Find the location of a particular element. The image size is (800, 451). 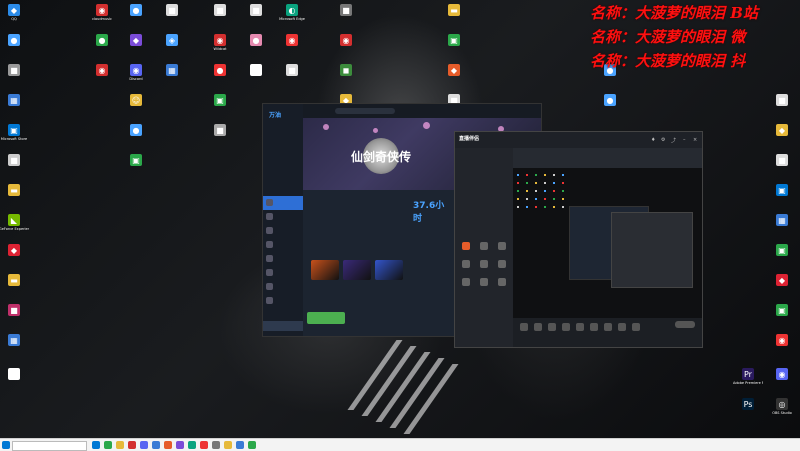

share-icon: ⤴ is located at coordinates (673, 140).